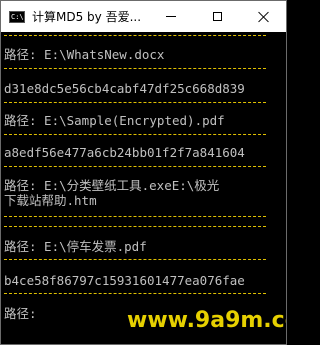 The width and height of the screenshot is (320, 345). What do you see at coordinates (84, 54) in the screenshot?
I see `console-line-path: 路径: E:\WhatsNew.docx` at bounding box center [84, 54].